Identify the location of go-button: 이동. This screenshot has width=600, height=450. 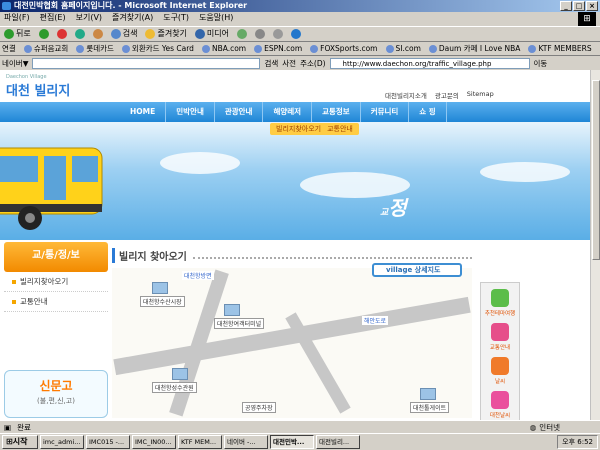
(541, 63).